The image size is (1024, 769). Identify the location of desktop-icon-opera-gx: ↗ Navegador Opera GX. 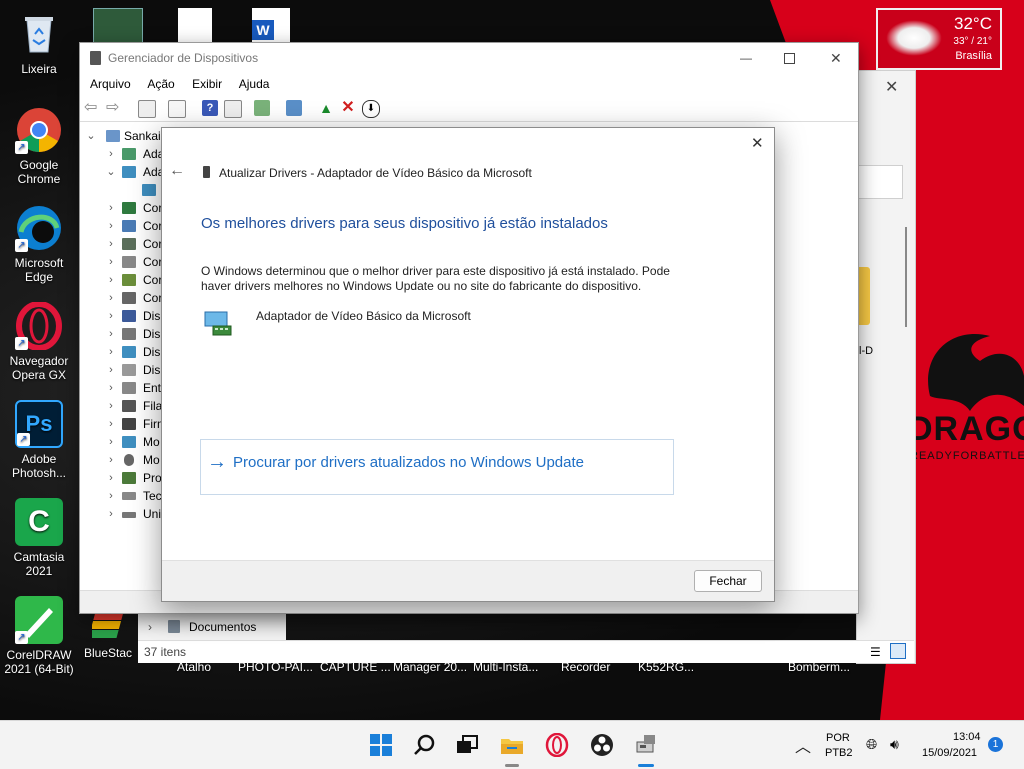
(39, 341).